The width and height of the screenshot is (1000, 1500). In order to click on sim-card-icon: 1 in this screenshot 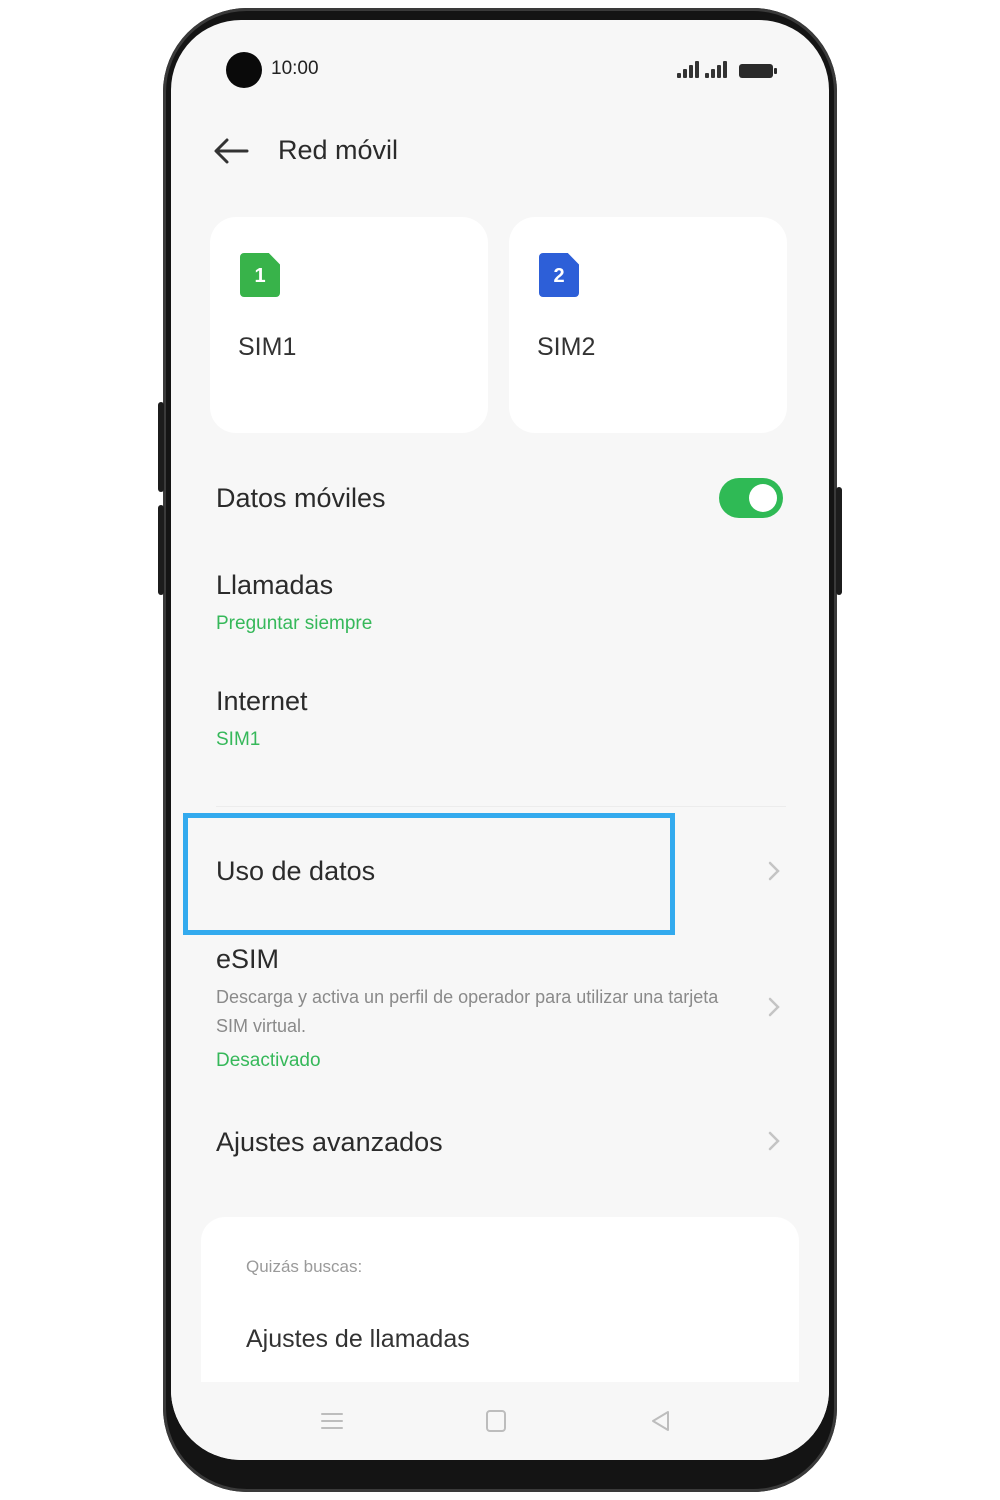, I will do `click(260, 275)`.